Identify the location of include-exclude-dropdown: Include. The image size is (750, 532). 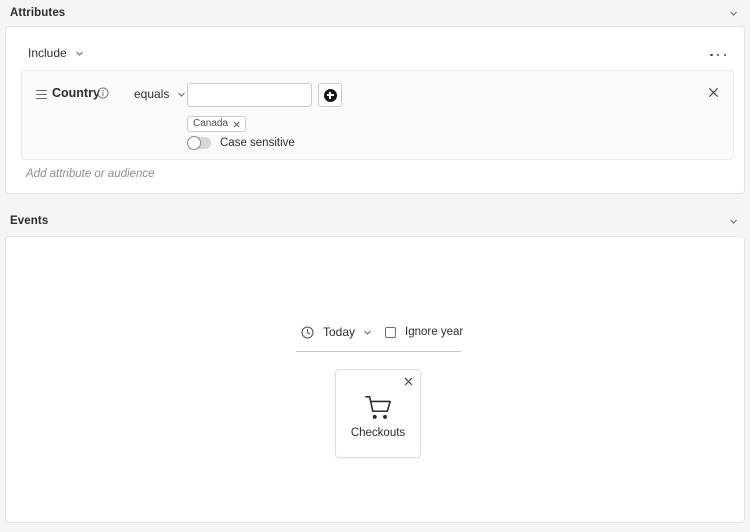
(56, 53).